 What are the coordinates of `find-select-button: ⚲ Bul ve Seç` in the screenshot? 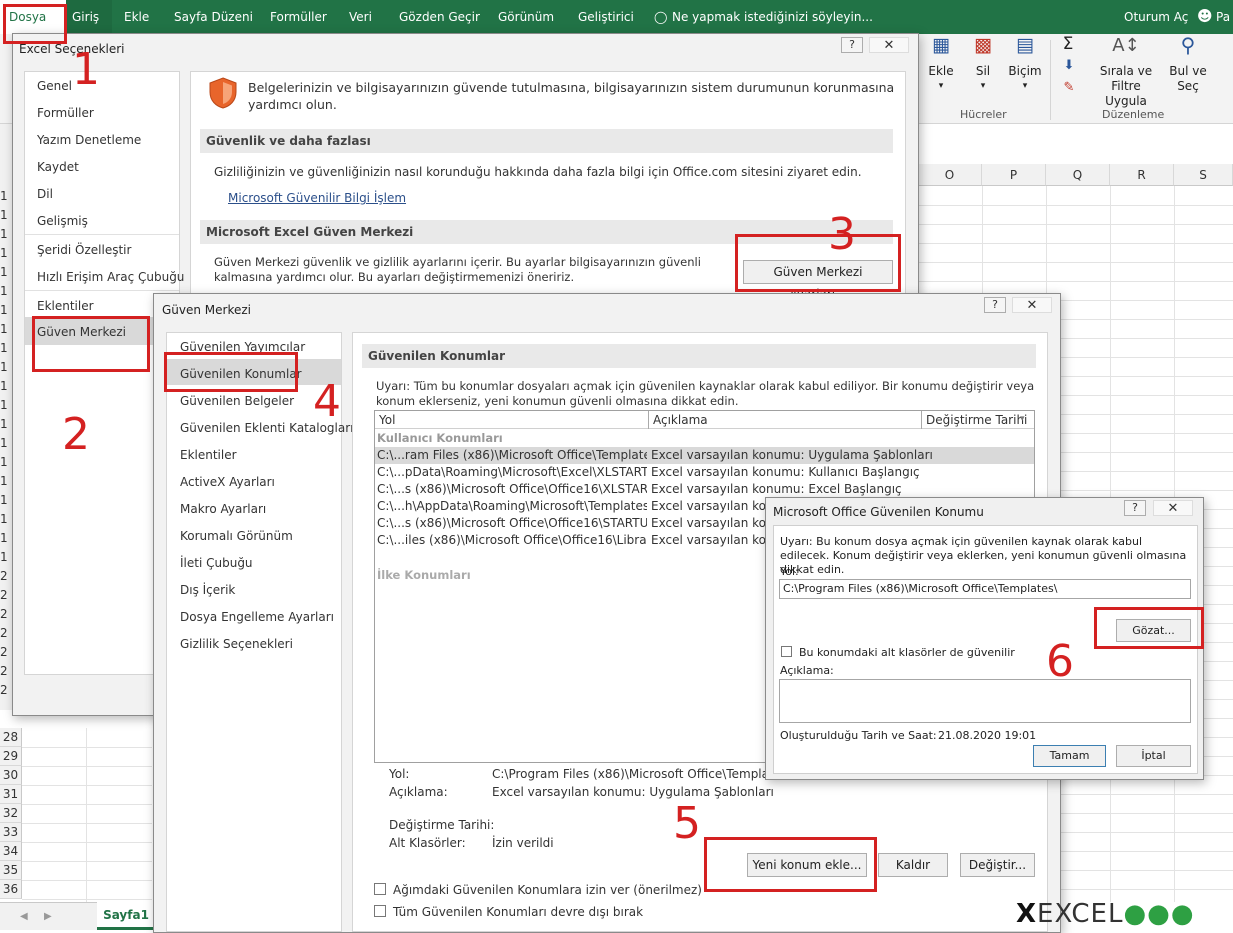 It's located at (1188, 64).